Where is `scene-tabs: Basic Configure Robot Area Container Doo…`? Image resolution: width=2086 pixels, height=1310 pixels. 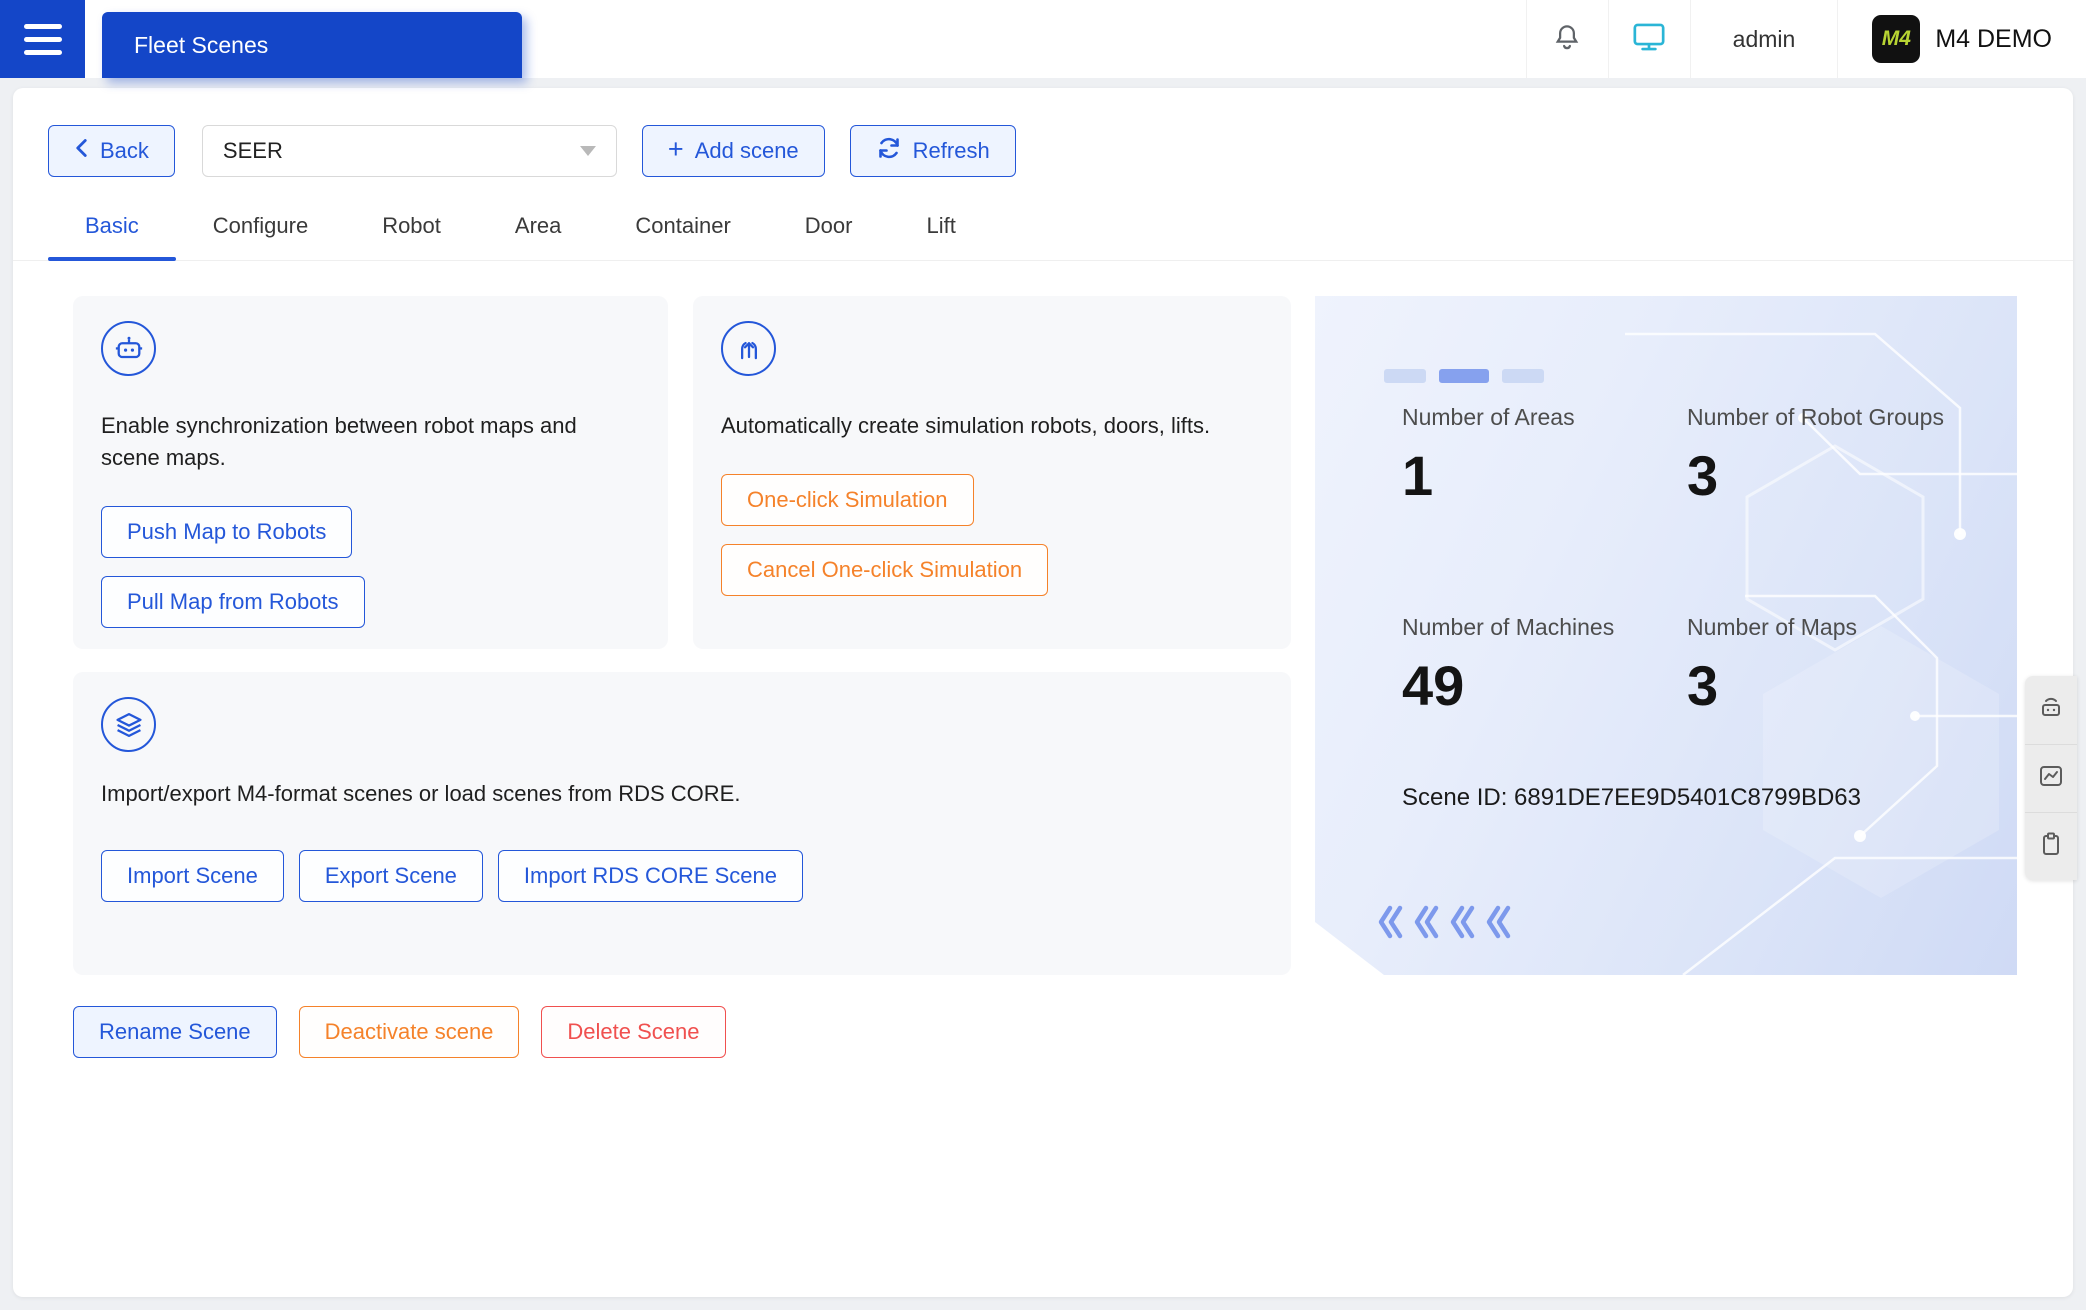 scene-tabs: Basic Configure Robot Area Container Doo… is located at coordinates (1043, 229).